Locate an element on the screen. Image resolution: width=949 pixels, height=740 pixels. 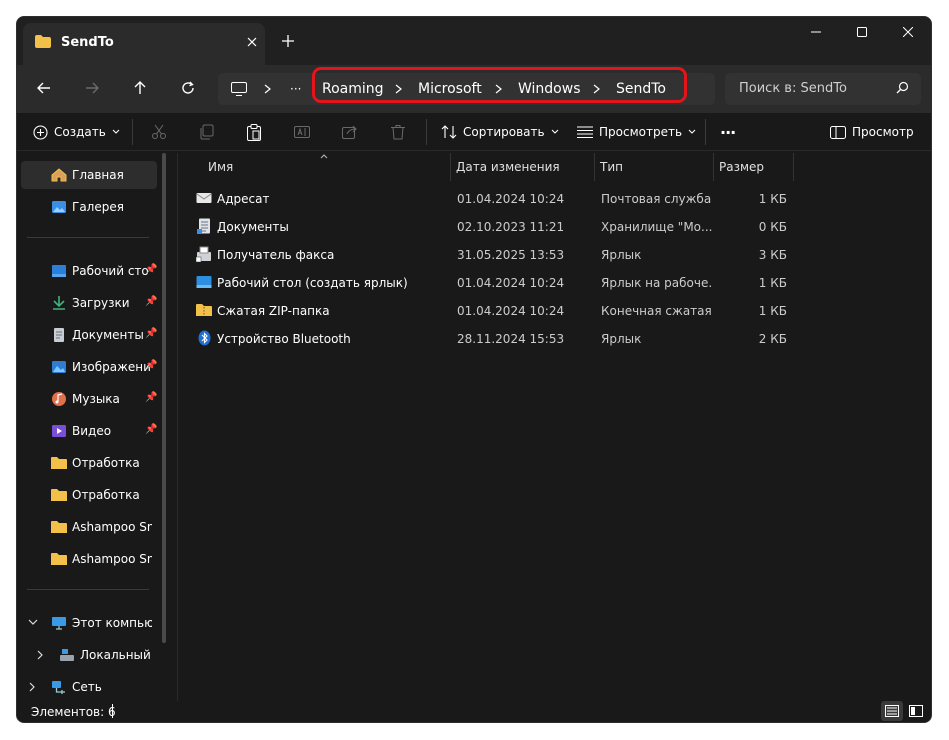
file-size: 1 КБ is located at coordinates (772, 283).